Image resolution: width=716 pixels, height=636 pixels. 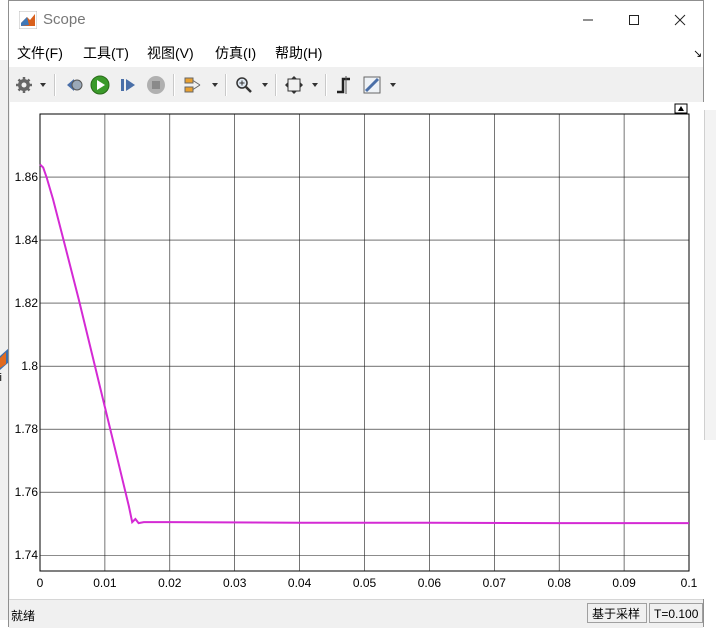 I want to click on title-bar: Scope, so click(x=356, y=20).